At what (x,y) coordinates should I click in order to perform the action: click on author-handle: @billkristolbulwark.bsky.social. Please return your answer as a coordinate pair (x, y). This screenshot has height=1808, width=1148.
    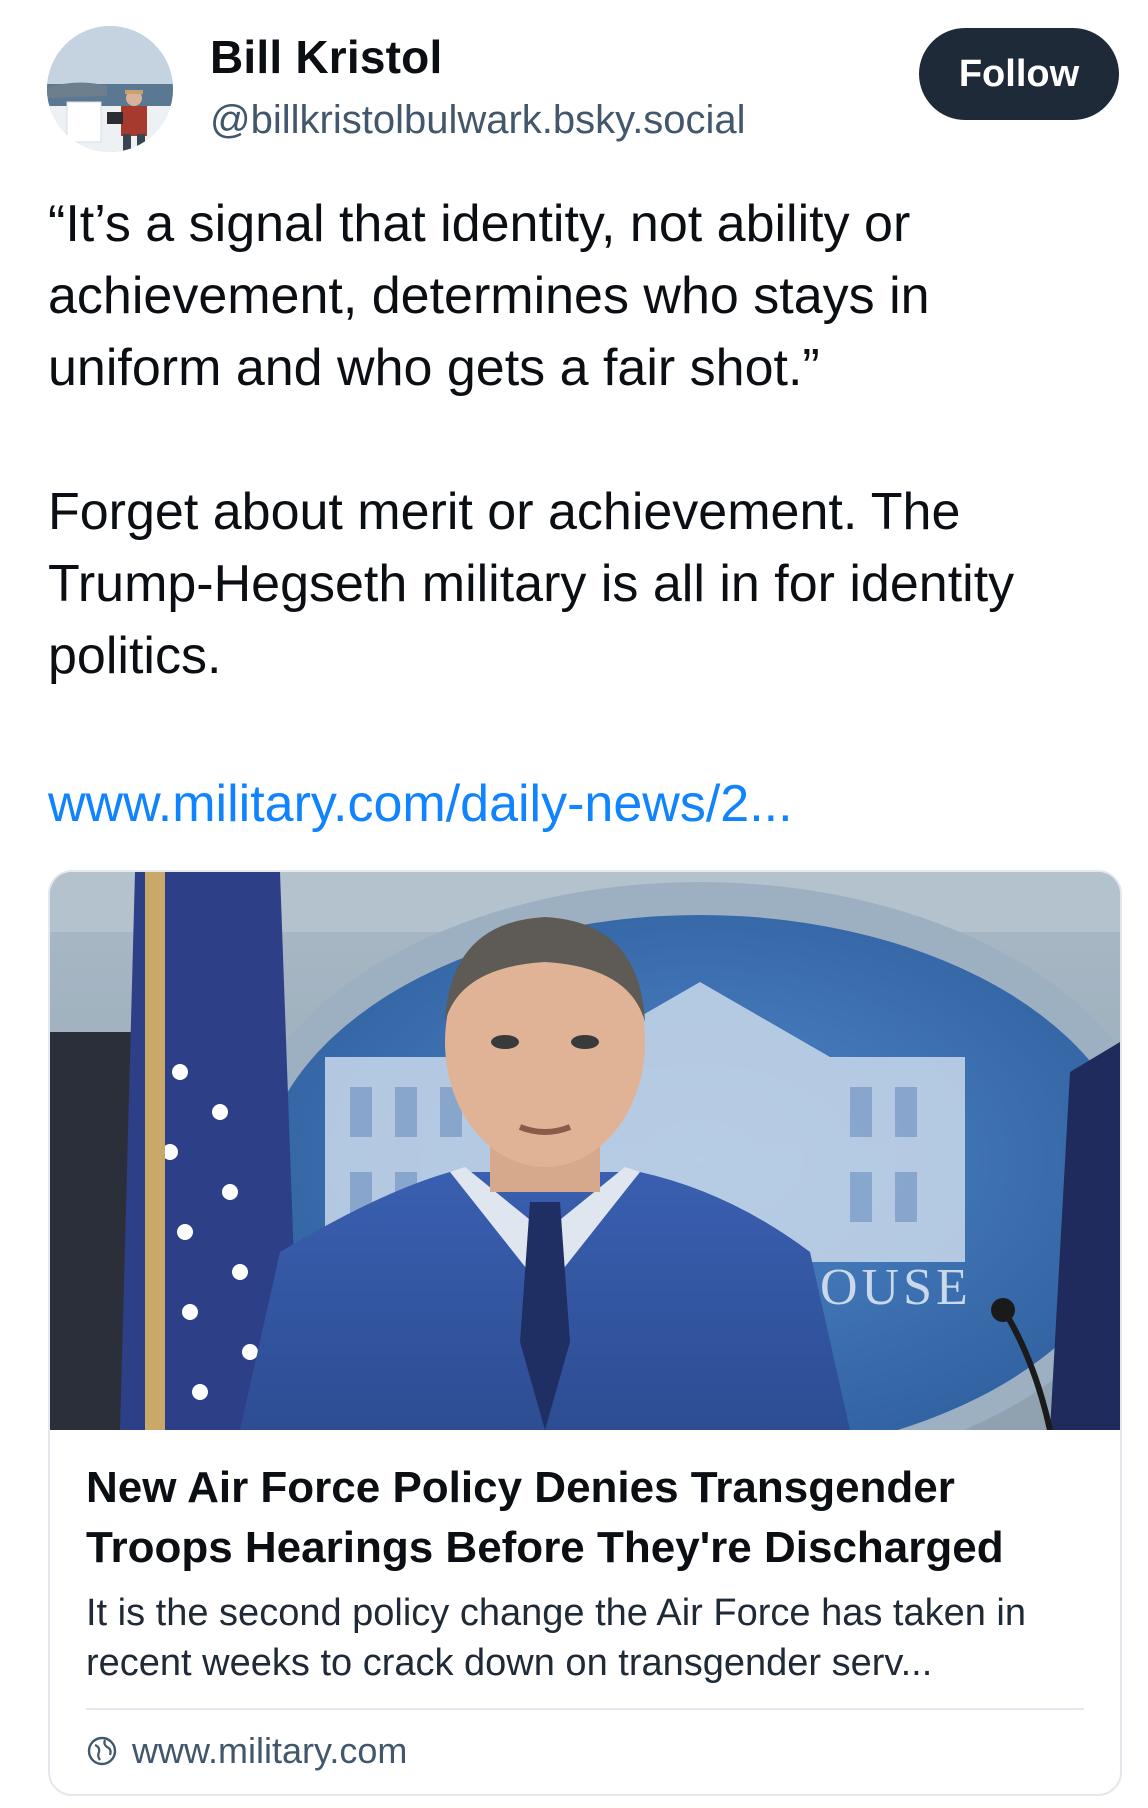
    Looking at the image, I should click on (478, 120).